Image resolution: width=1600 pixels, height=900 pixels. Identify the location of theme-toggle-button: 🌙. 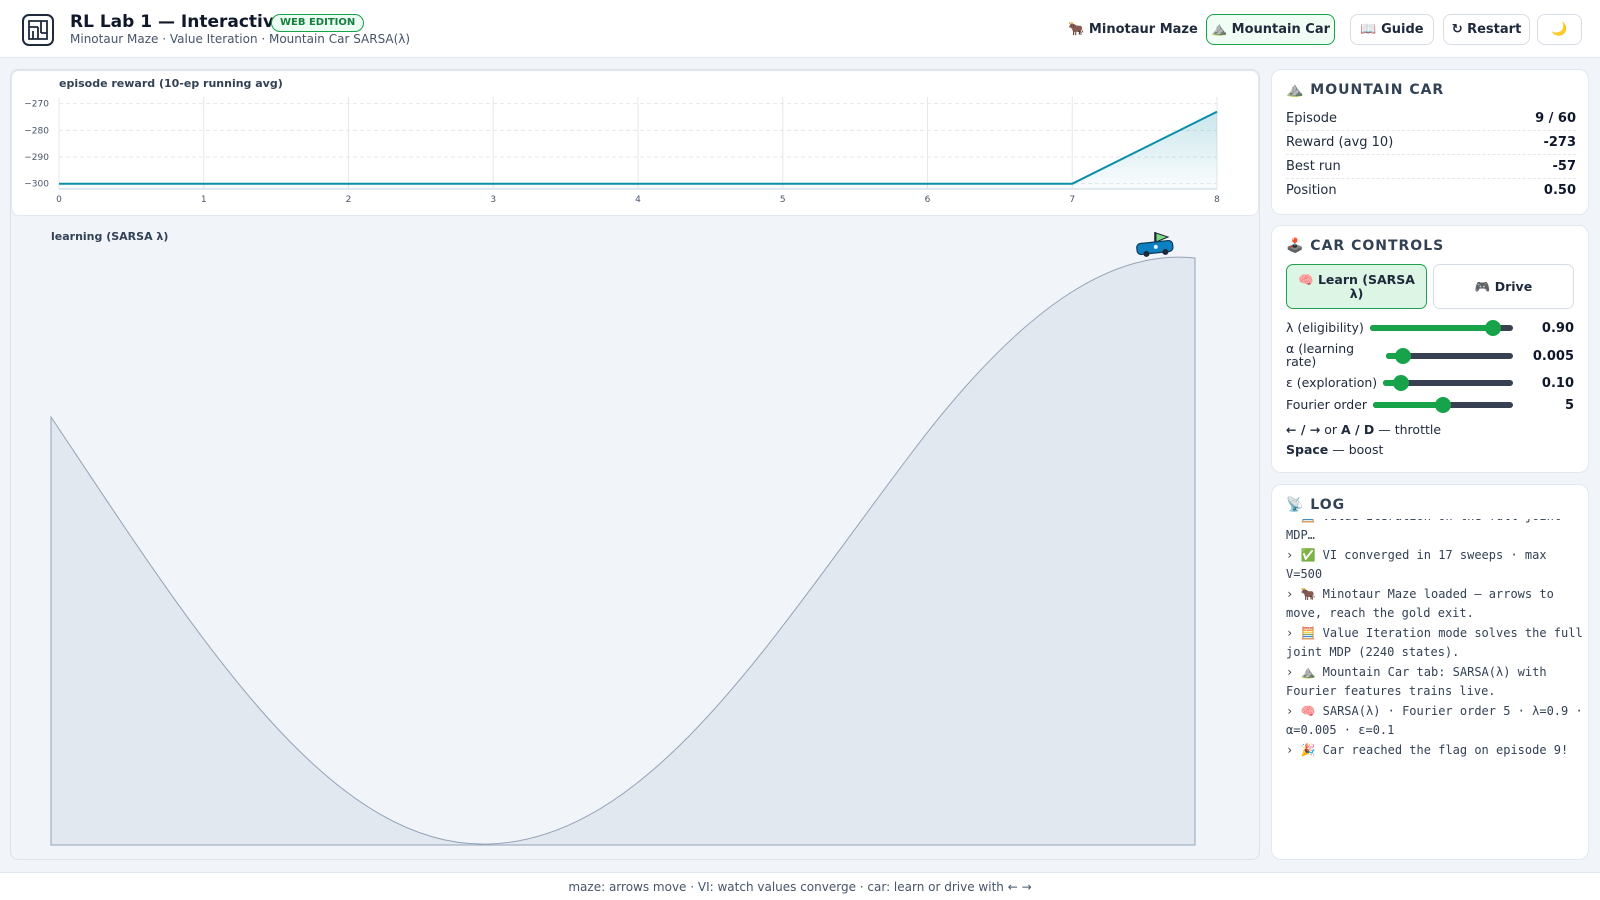
(1559, 29).